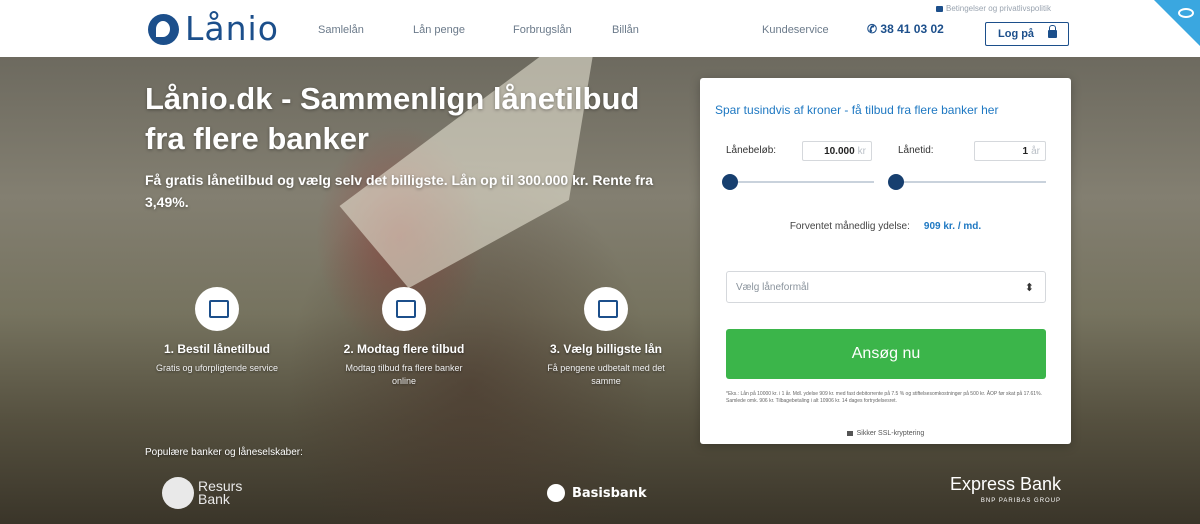 The height and width of the screenshot is (524, 1200). What do you see at coordinates (232, 28) in the screenshot?
I see `logo-text: Lånio` at bounding box center [232, 28].